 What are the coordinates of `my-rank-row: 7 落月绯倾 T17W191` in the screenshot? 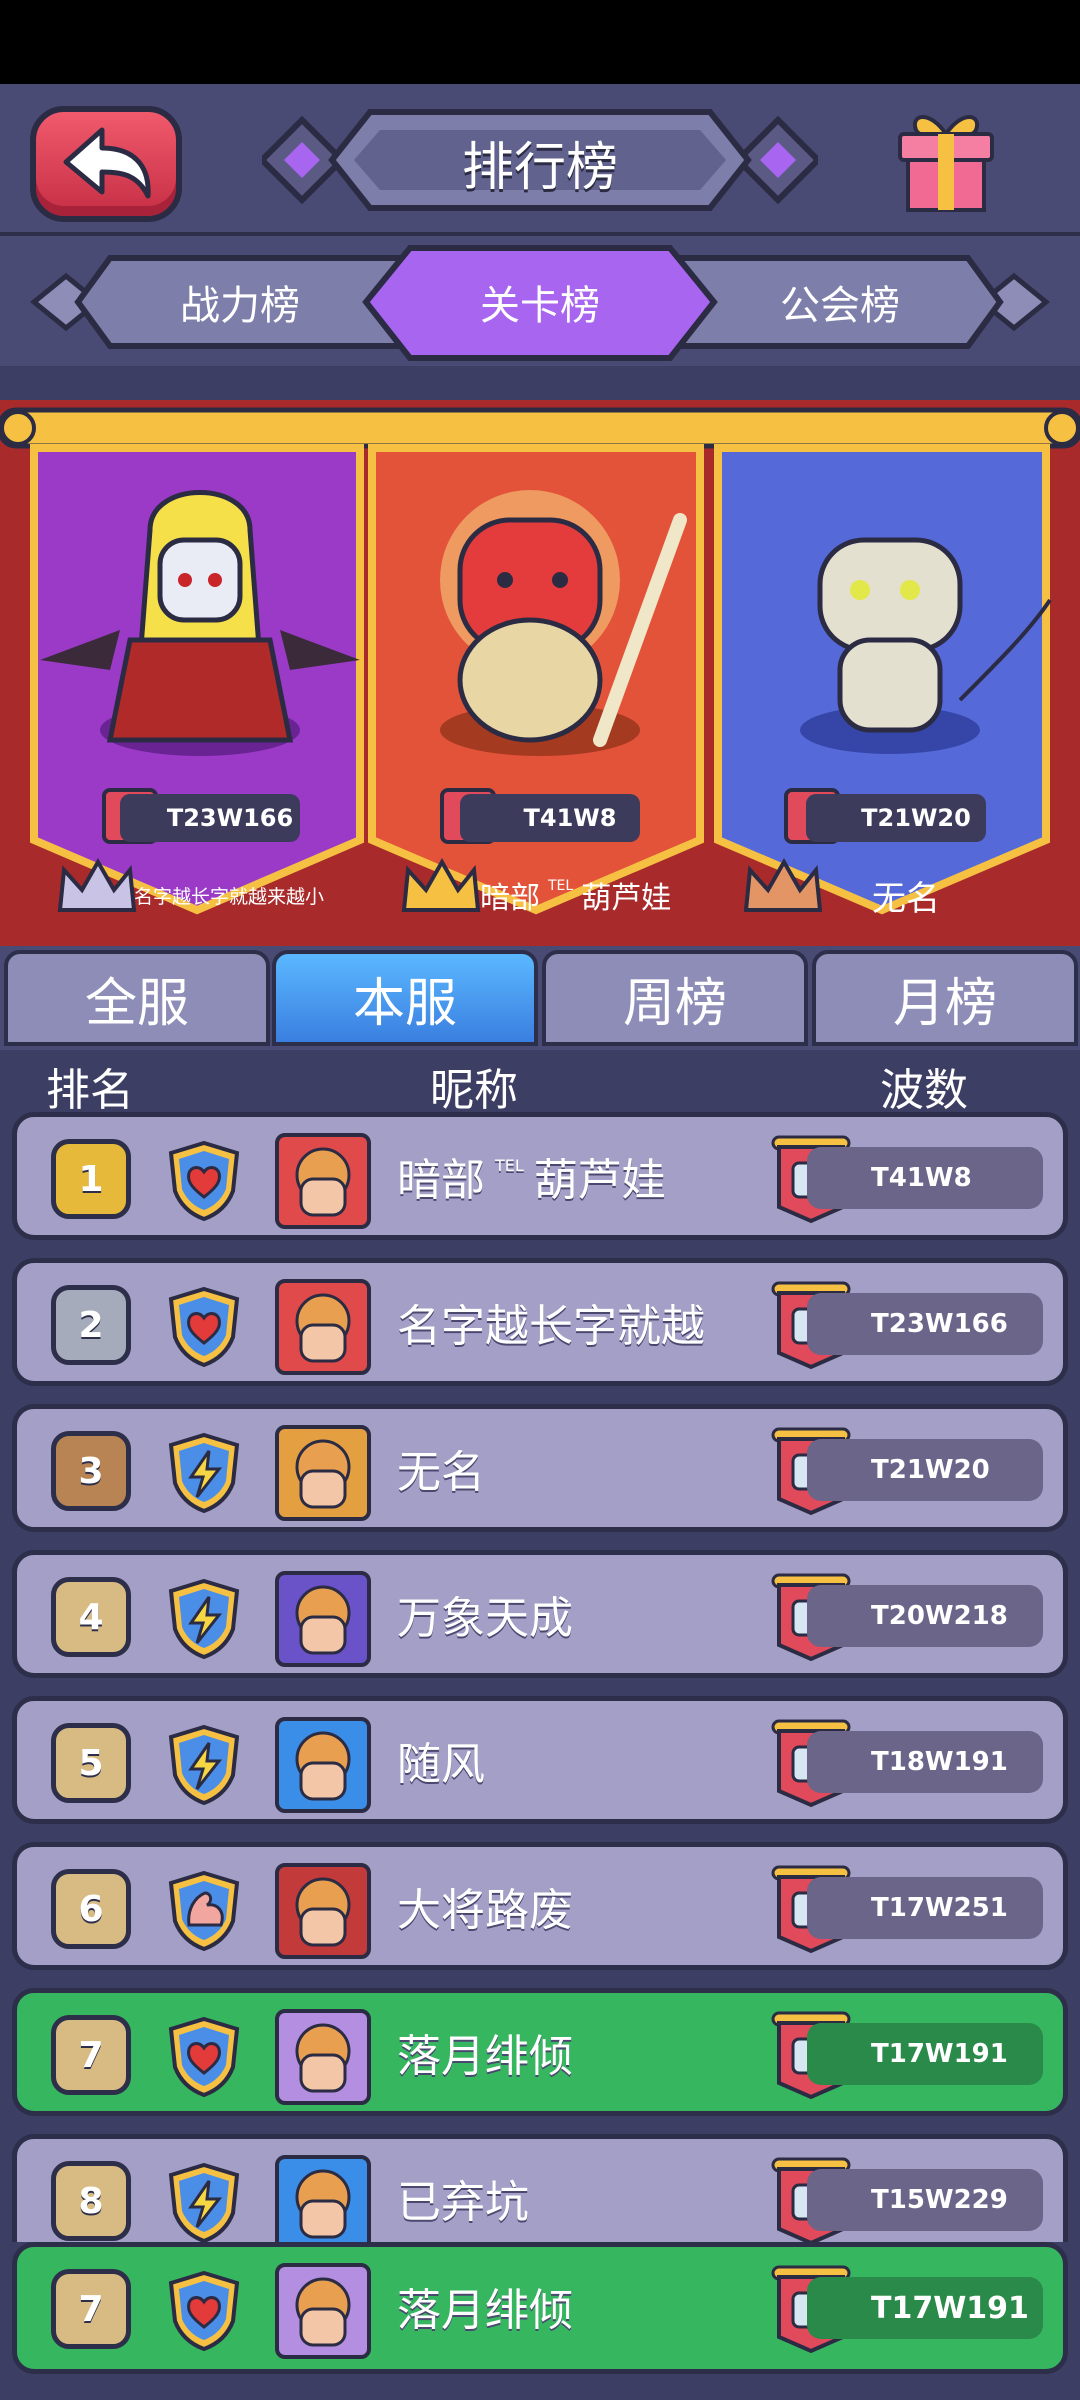 It's located at (540, 2308).